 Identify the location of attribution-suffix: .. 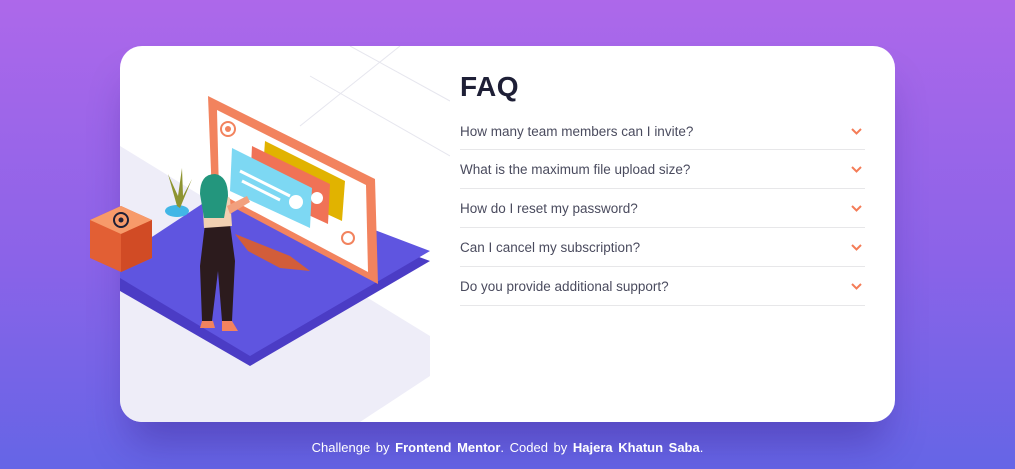
(701, 447).